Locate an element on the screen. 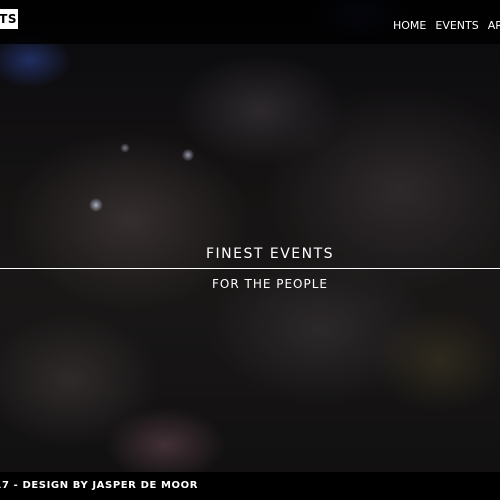 This screenshot has height=500, width=500. hero-headline: FINEST EVENTS is located at coordinates (270, 254).